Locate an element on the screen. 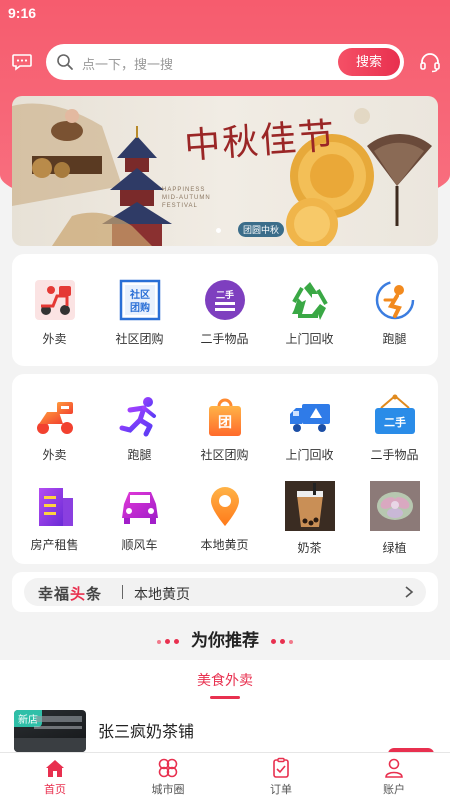 The width and height of the screenshot is (450, 800). city-circle-icon is located at coordinates (168, 768).